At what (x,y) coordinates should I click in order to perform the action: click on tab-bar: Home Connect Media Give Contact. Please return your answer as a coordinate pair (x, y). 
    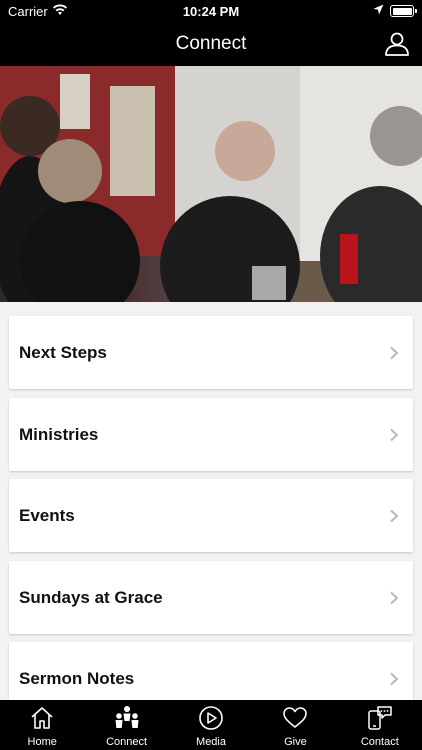
    Looking at the image, I should click on (211, 725).